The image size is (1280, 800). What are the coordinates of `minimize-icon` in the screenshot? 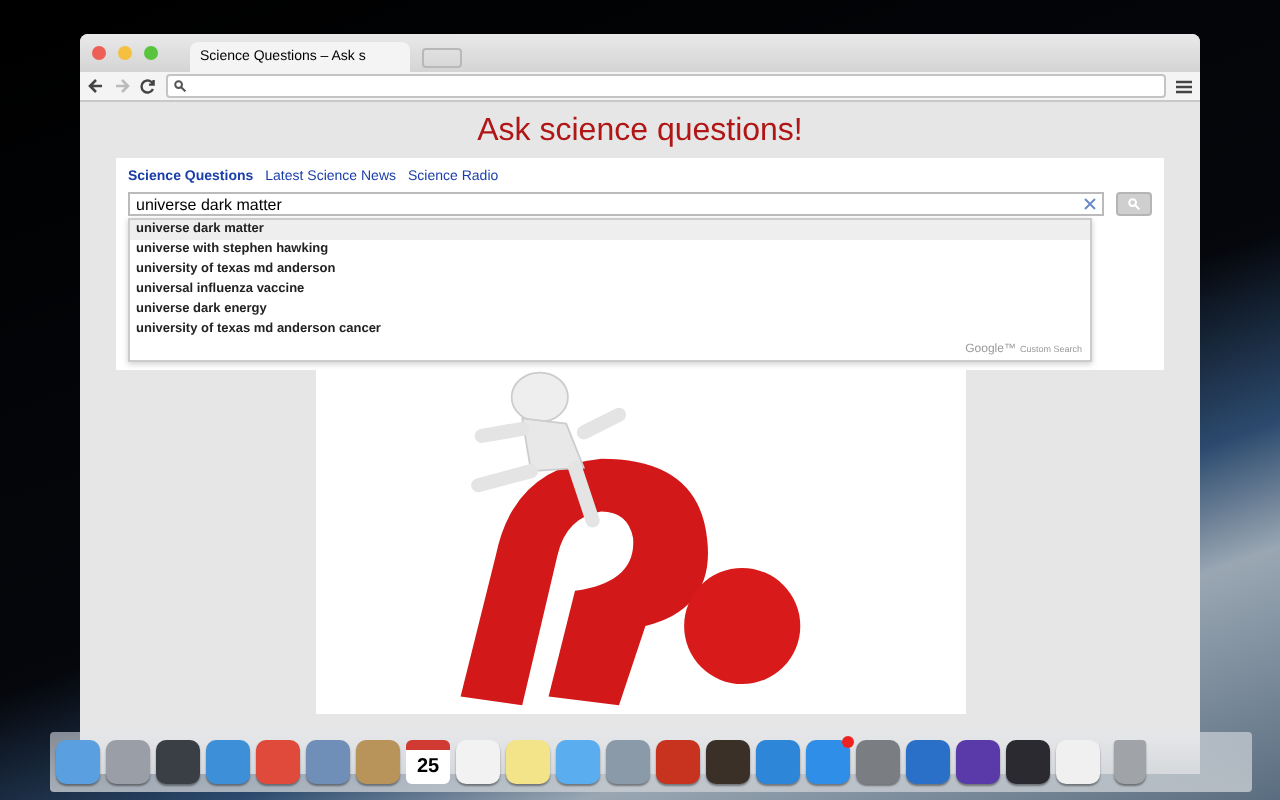 It's located at (125, 53).